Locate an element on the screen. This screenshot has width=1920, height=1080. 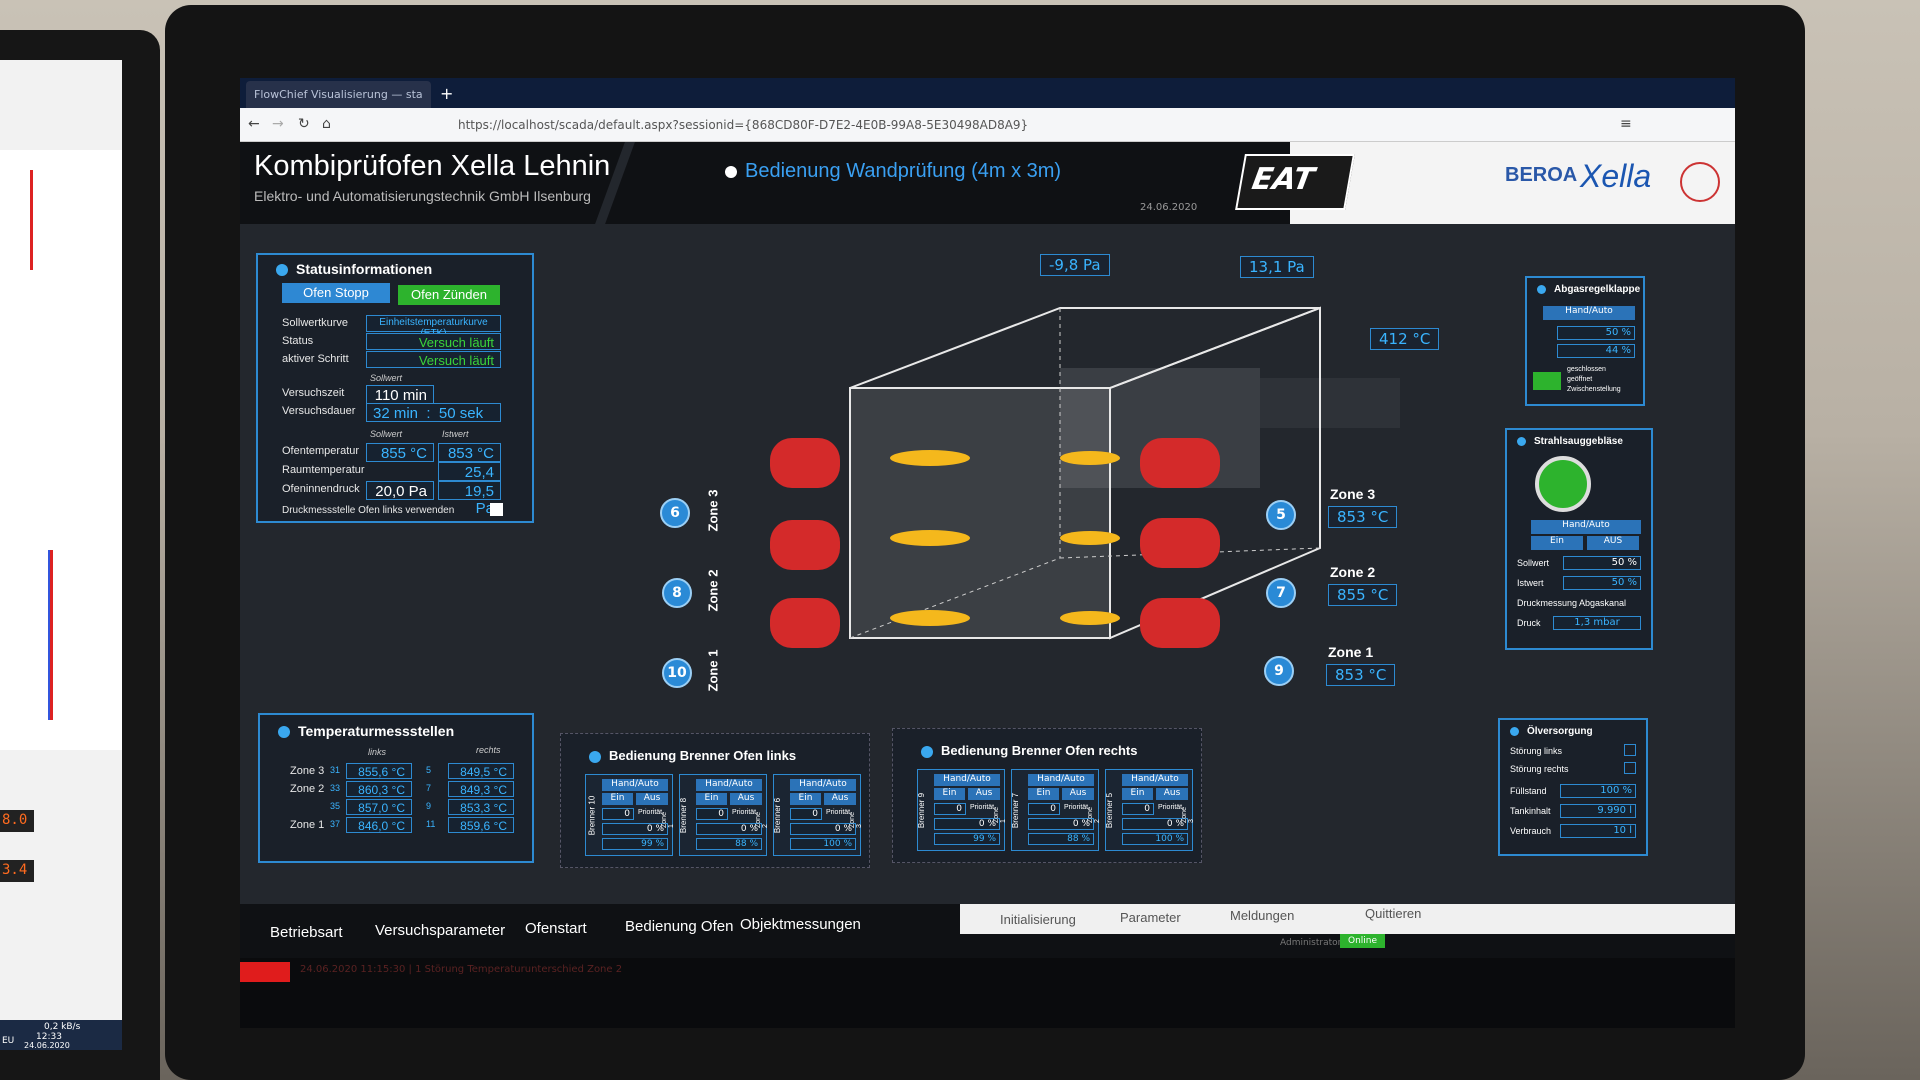
tempmess-right-value: 853,3 °C is located at coordinates (481, 807).